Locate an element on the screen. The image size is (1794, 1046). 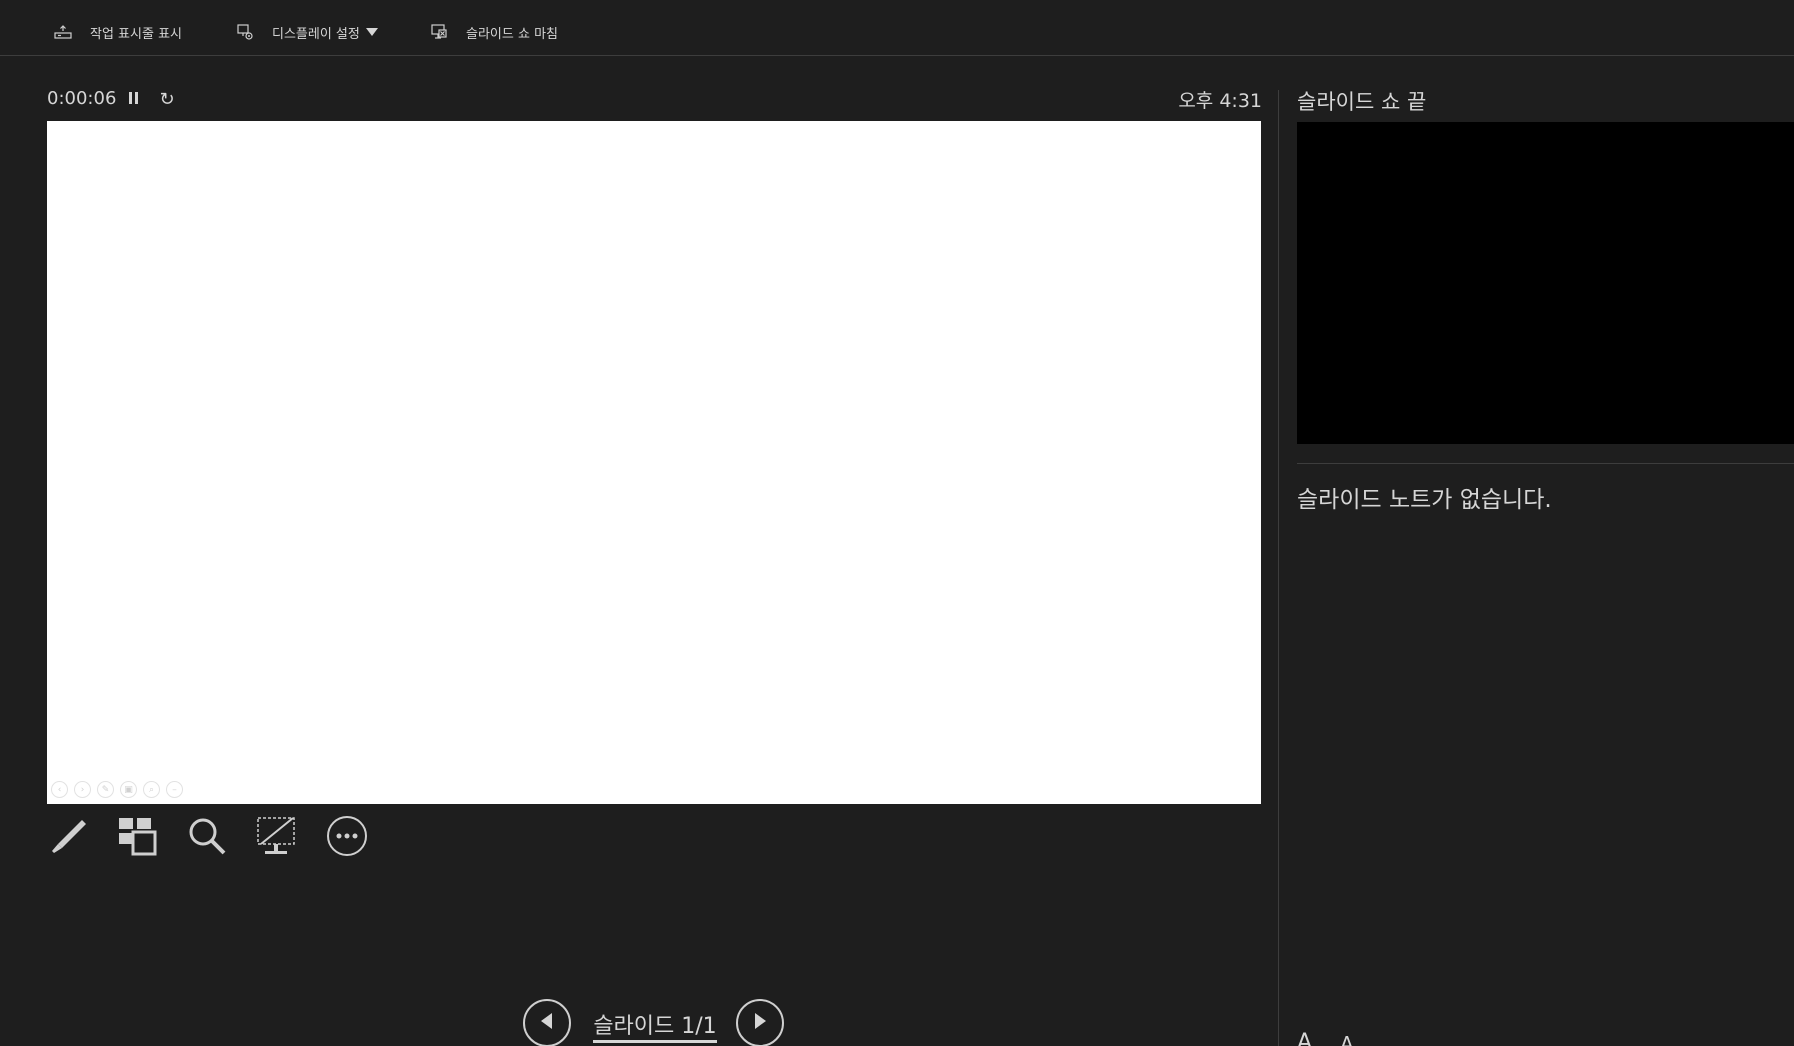
see-all-slides-button is located at coordinates (137, 838).